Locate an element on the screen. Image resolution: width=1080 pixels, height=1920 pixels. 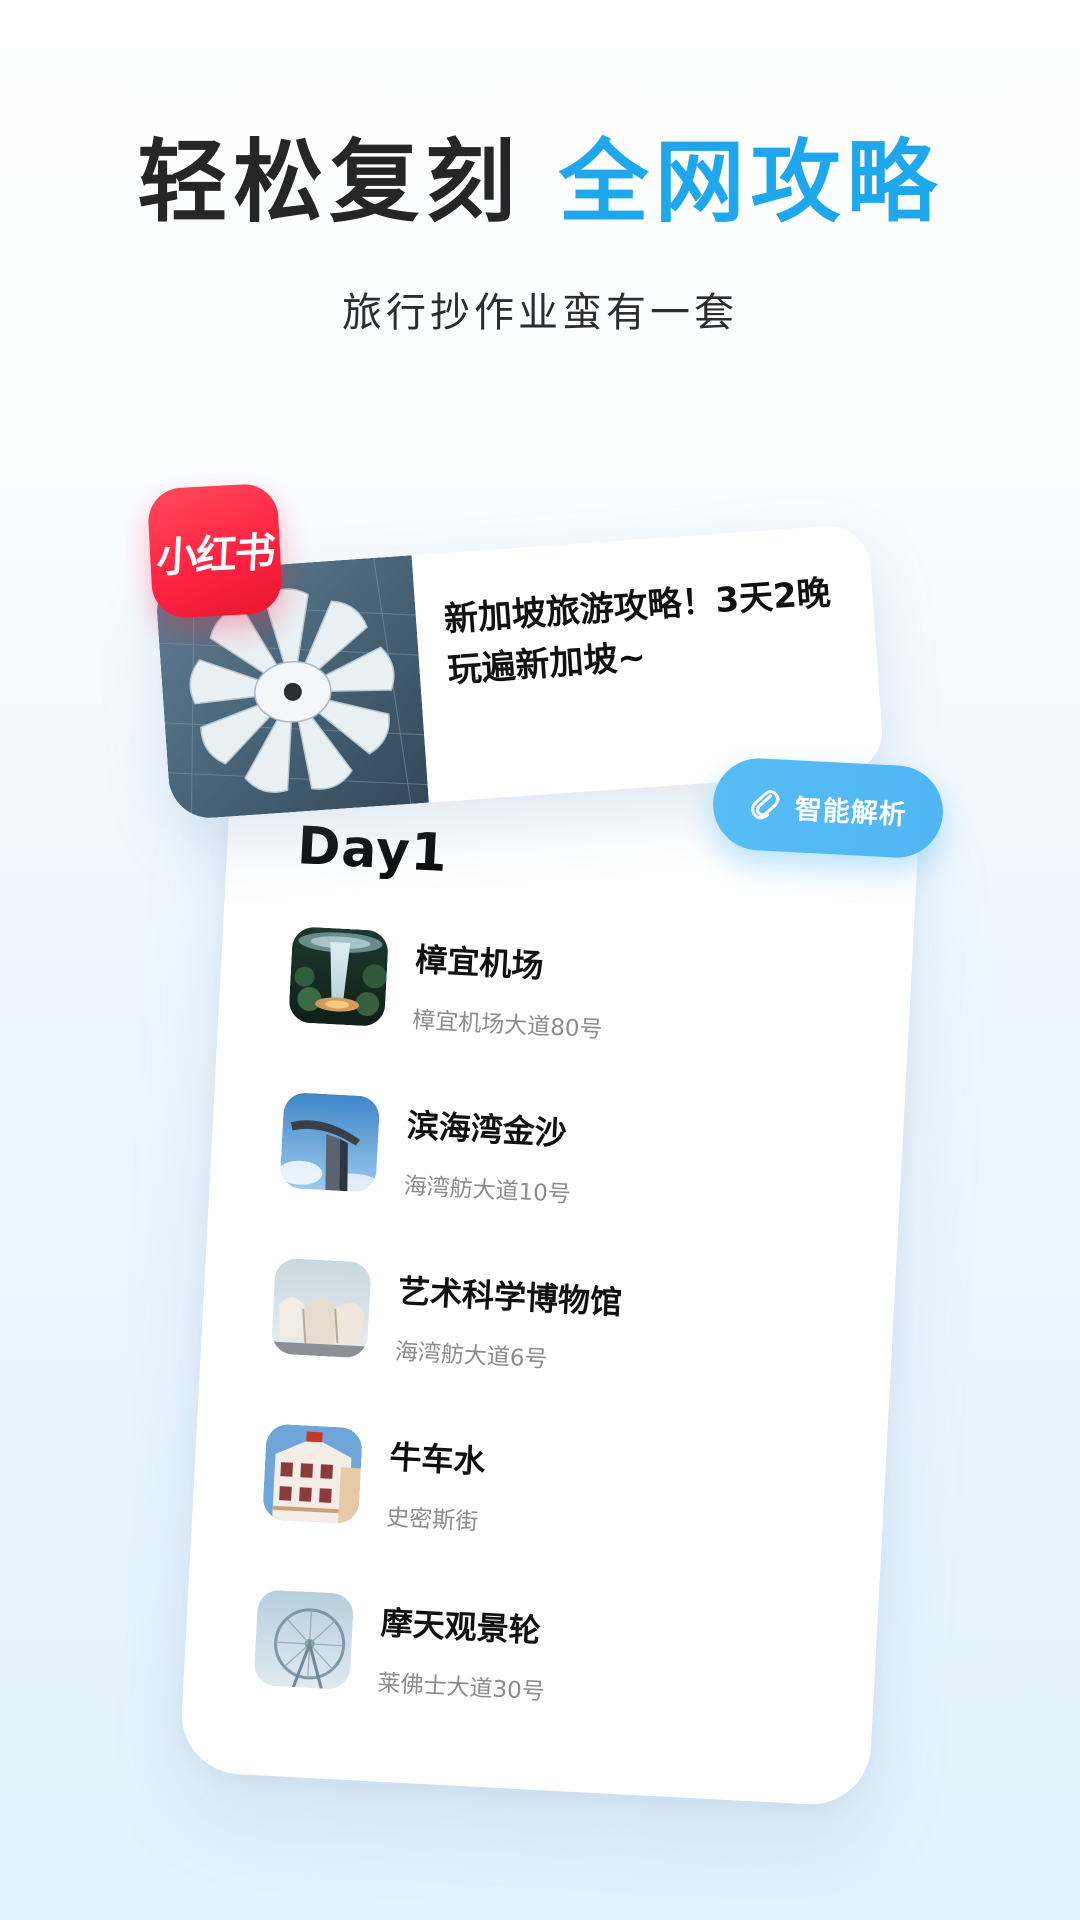
singapore-flyer-thumbnail is located at coordinates (304, 1640).